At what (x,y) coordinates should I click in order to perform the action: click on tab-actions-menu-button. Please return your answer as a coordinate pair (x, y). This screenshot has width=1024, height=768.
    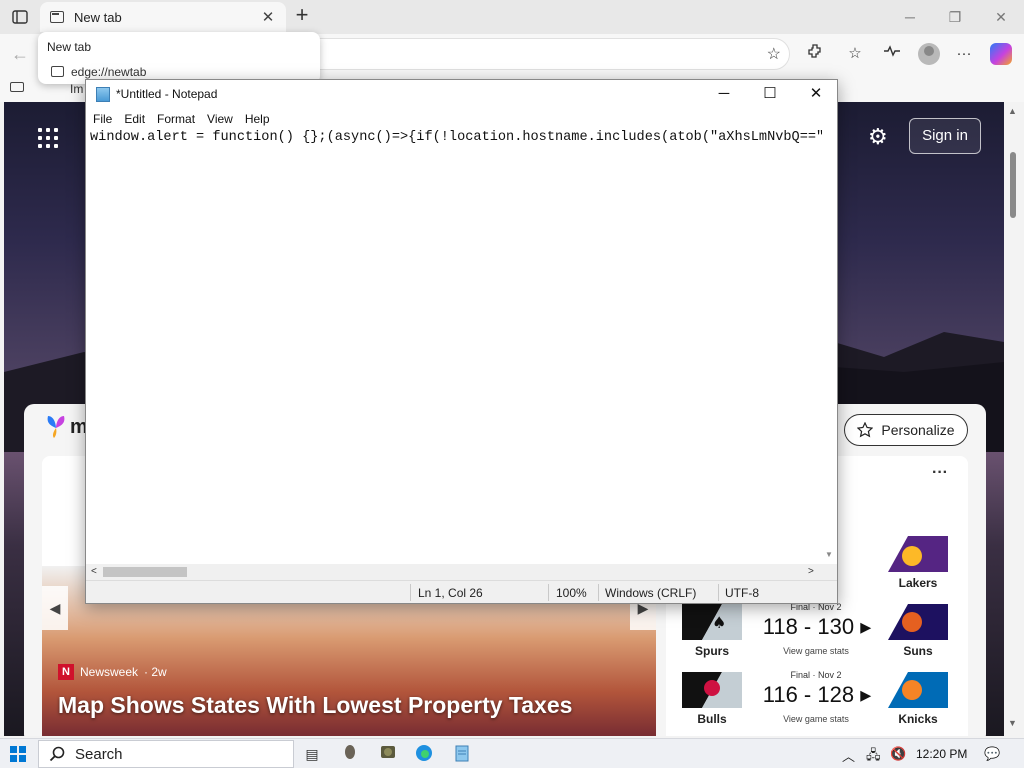
    Looking at the image, I should click on (20, 17).